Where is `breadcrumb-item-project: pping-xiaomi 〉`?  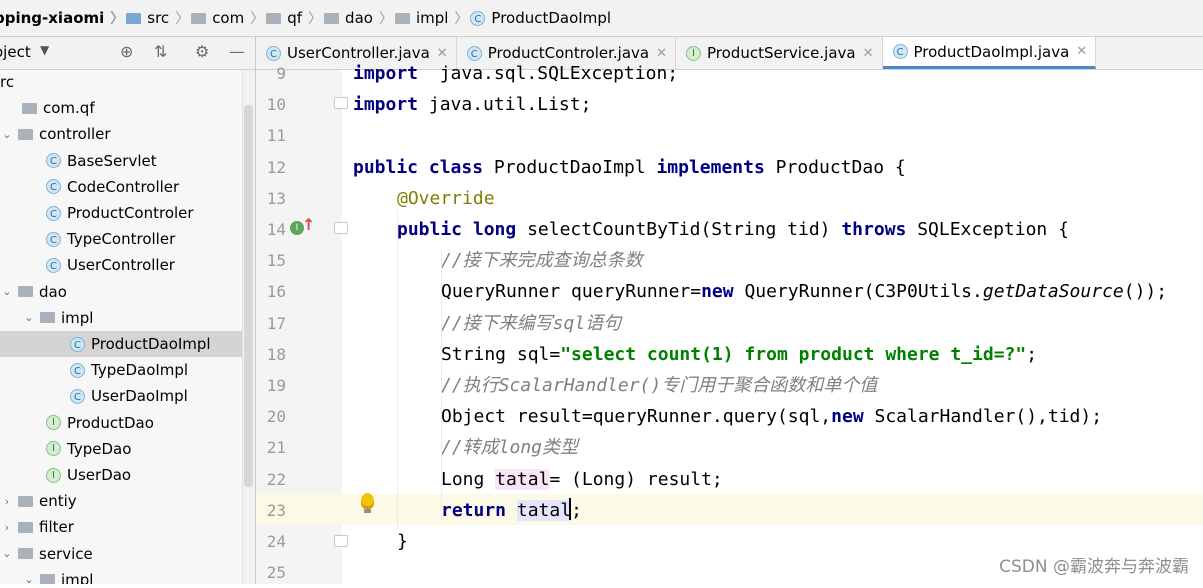
breadcrumb-item-project: pping-xiaomi 〉 is located at coordinates (64, 18).